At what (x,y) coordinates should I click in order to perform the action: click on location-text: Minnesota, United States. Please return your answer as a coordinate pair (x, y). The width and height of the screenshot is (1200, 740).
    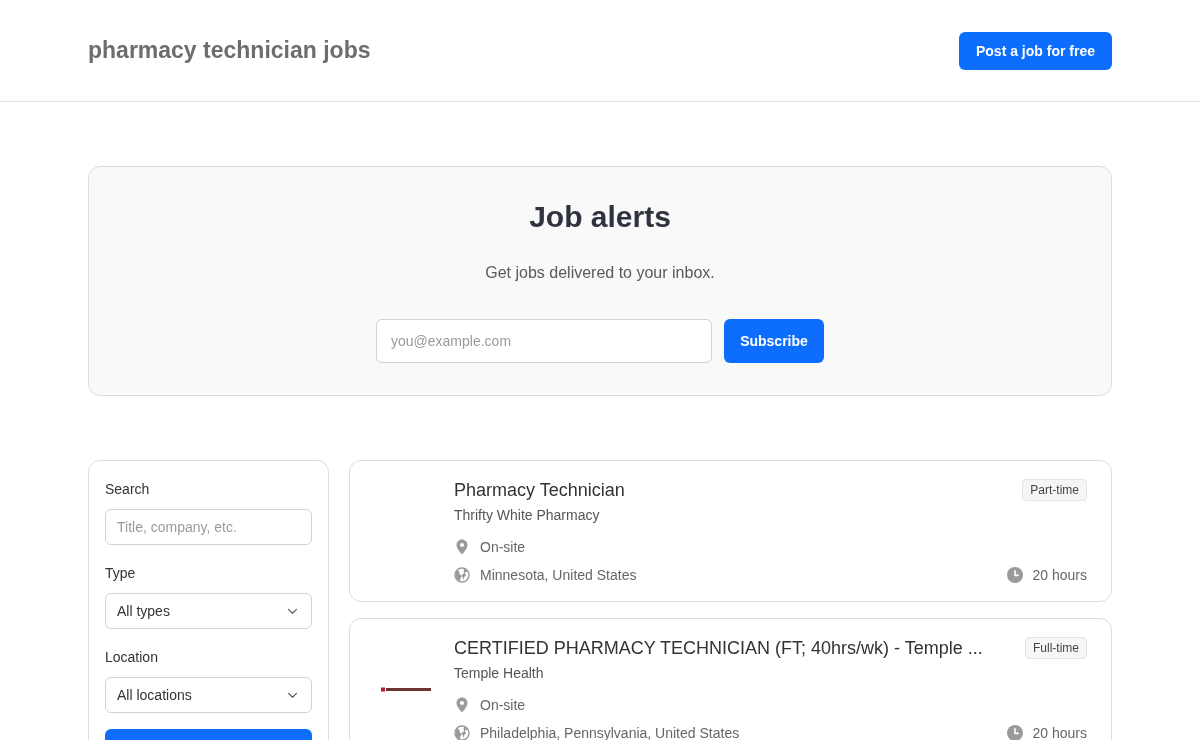
    Looking at the image, I should click on (558, 575).